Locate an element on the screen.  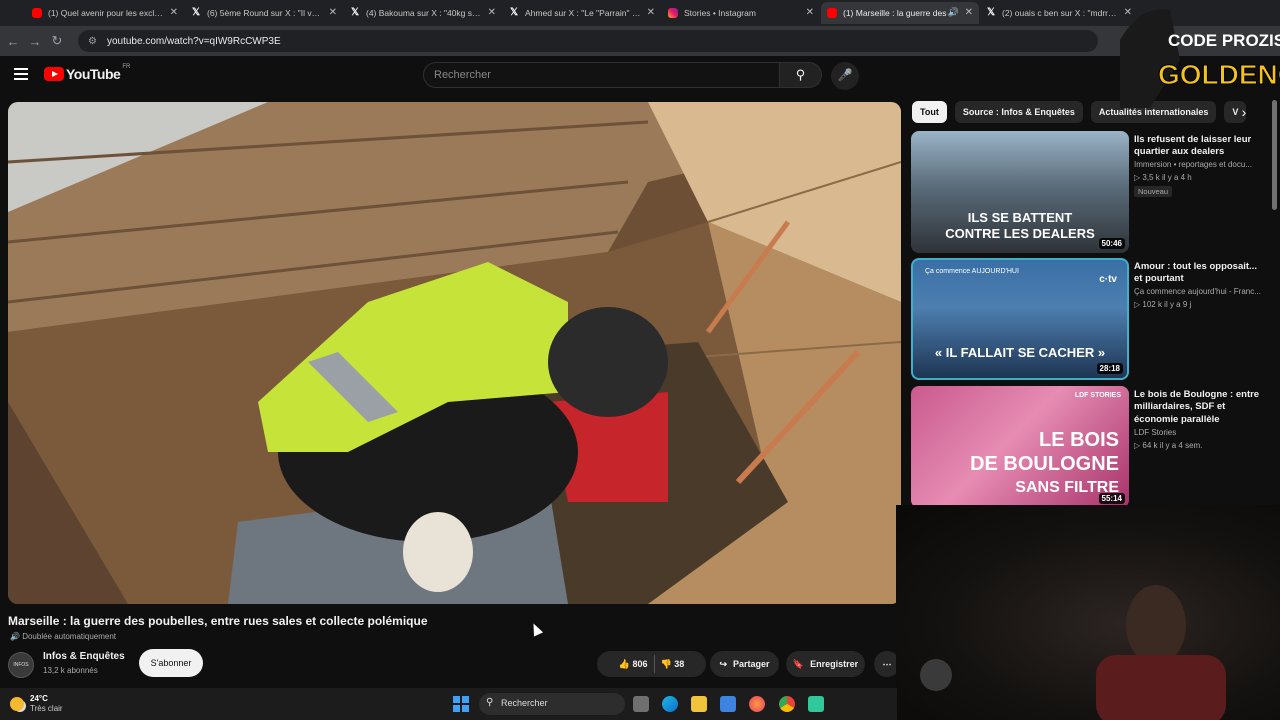
browser-tab-active: (1) Marseille : la guerre des 🔊 ✕ is located at coordinates (900, 13).